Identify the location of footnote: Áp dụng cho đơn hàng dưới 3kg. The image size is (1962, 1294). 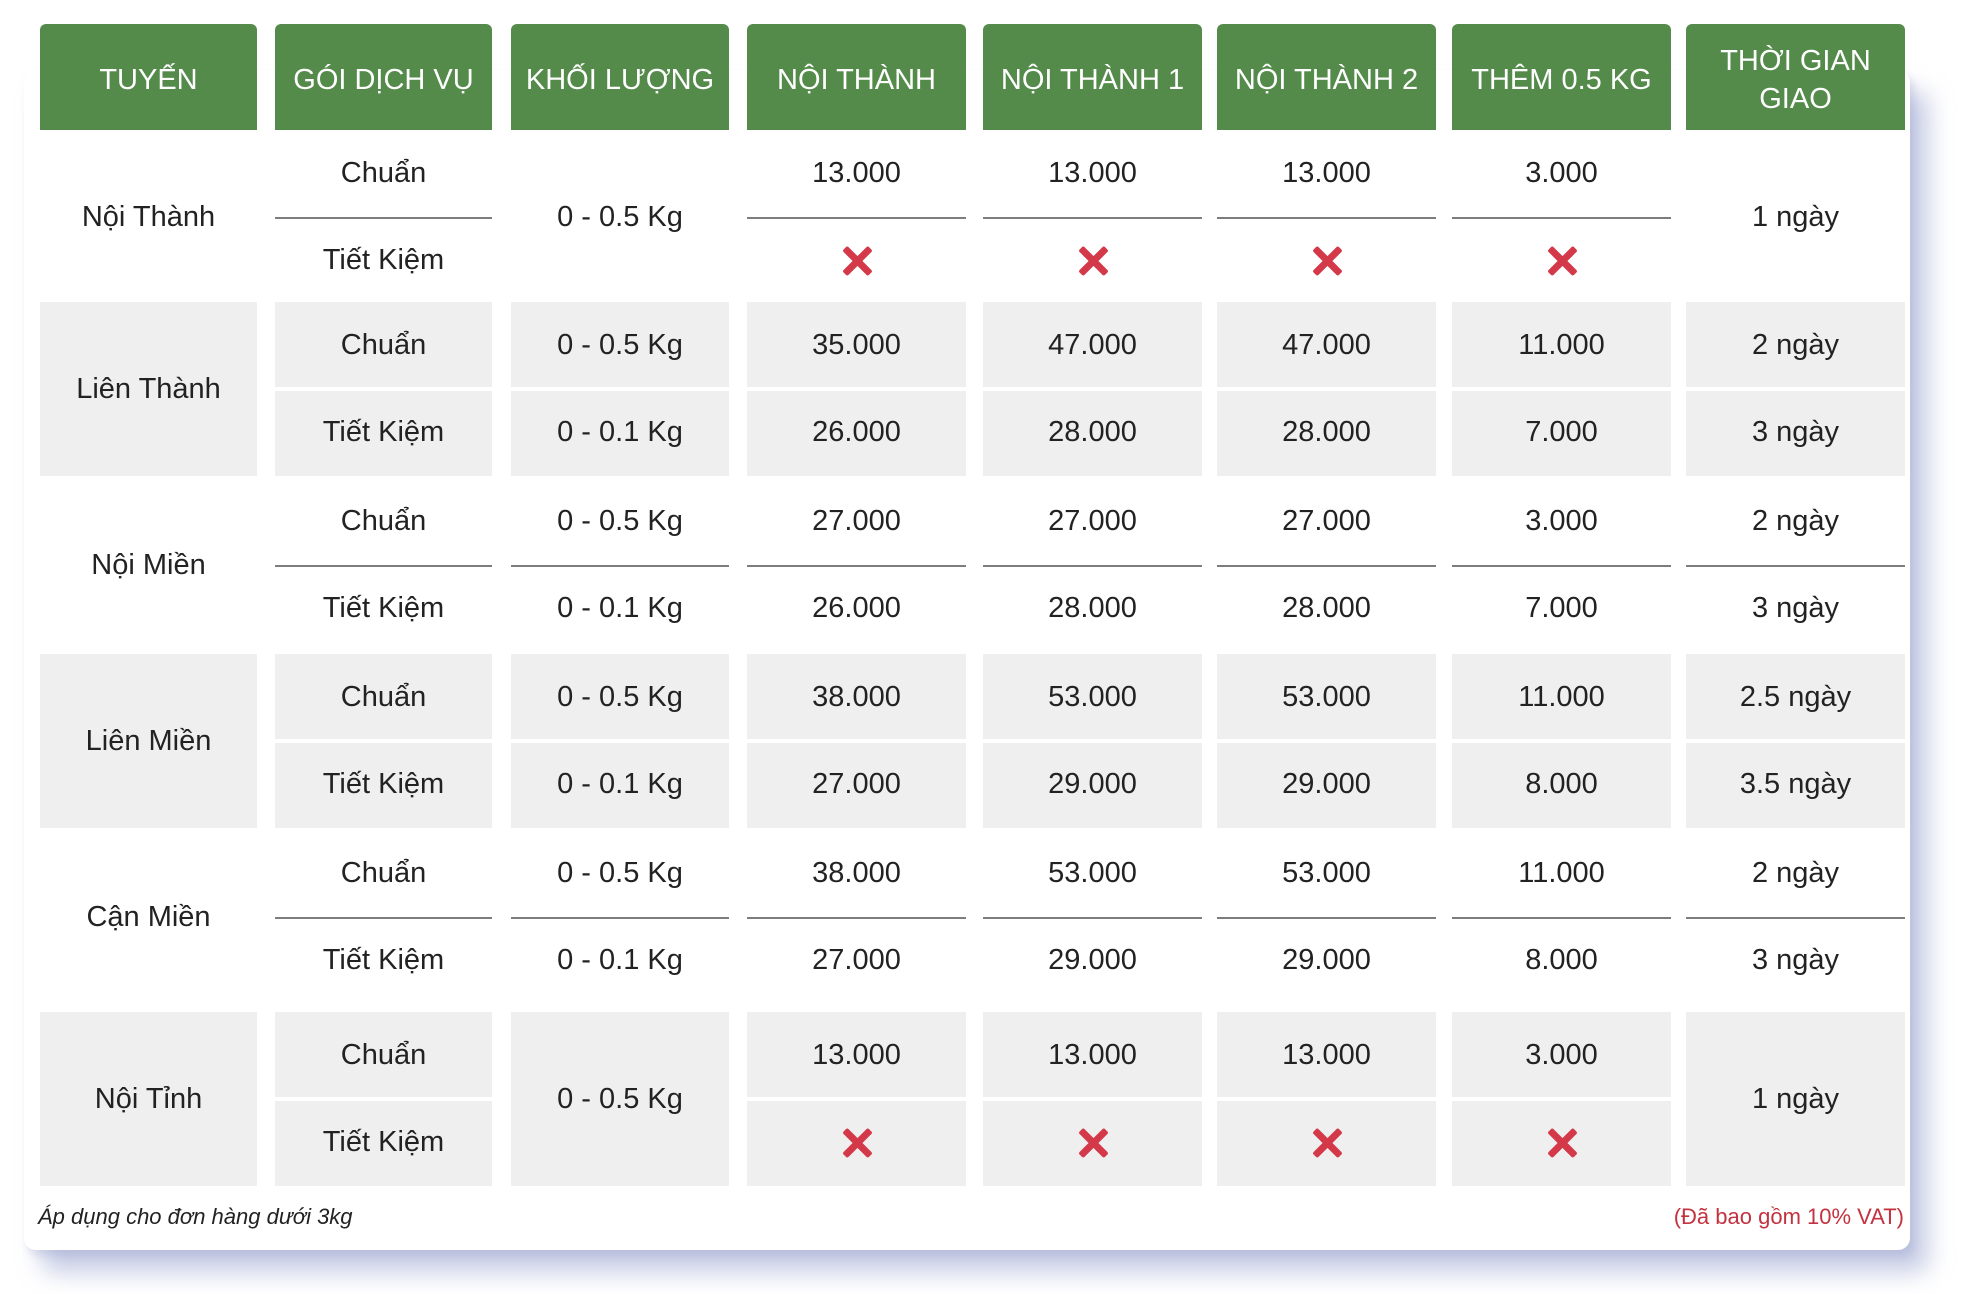
(195, 1216).